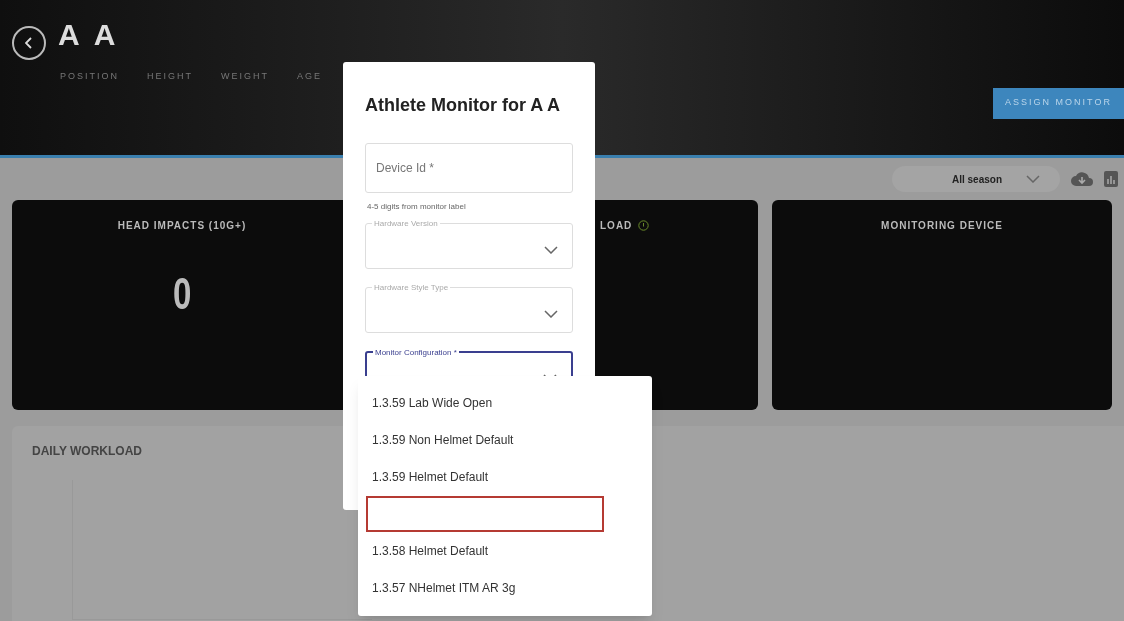  I want to click on modal-title: Athlete Monitor for A A, so click(463, 105).